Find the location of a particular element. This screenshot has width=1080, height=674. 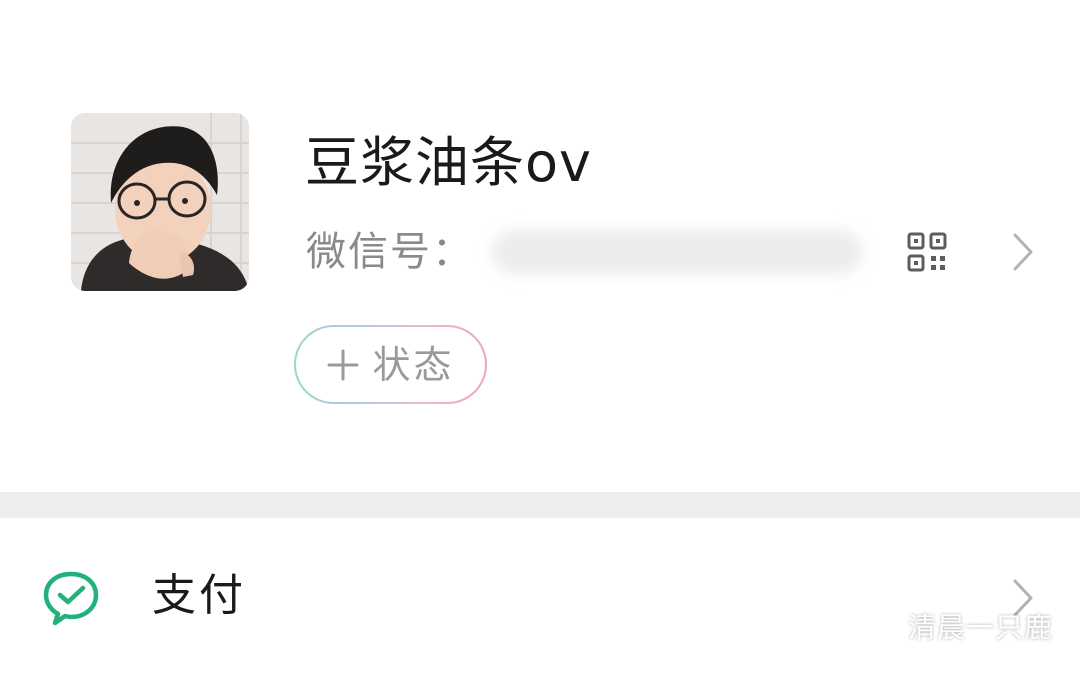

watermark: 清晨一只鹿 is located at coordinates (955, 626).